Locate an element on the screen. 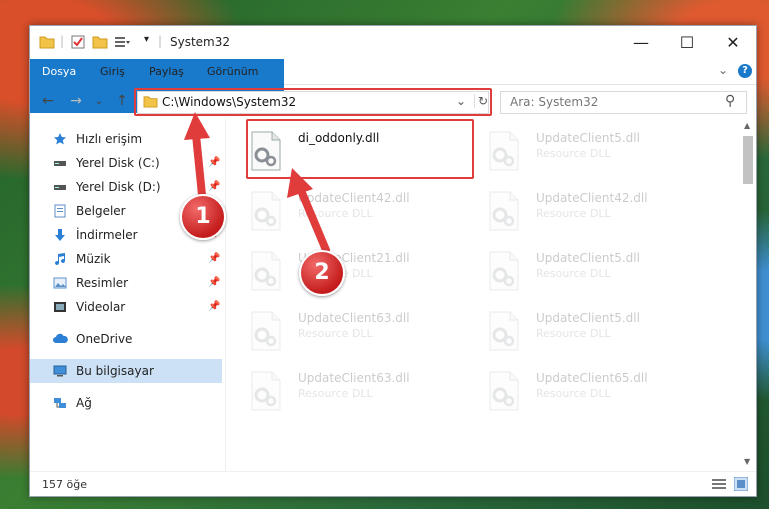  annotation-arrows is located at coordinates (257, 183).